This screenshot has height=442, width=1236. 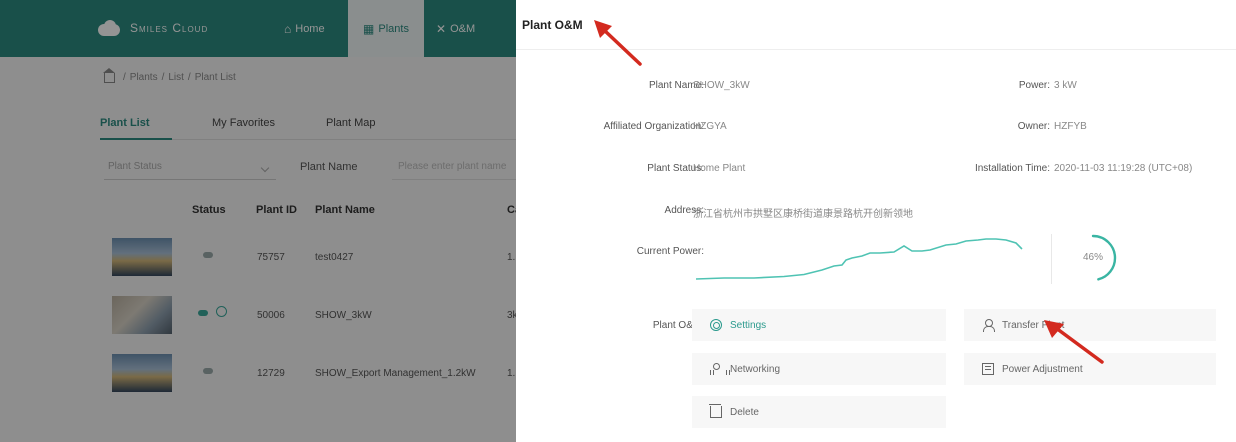 What do you see at coordinates (720, 369) in the screenshot?
I see `network-icon` at bounding box center [720, 369].